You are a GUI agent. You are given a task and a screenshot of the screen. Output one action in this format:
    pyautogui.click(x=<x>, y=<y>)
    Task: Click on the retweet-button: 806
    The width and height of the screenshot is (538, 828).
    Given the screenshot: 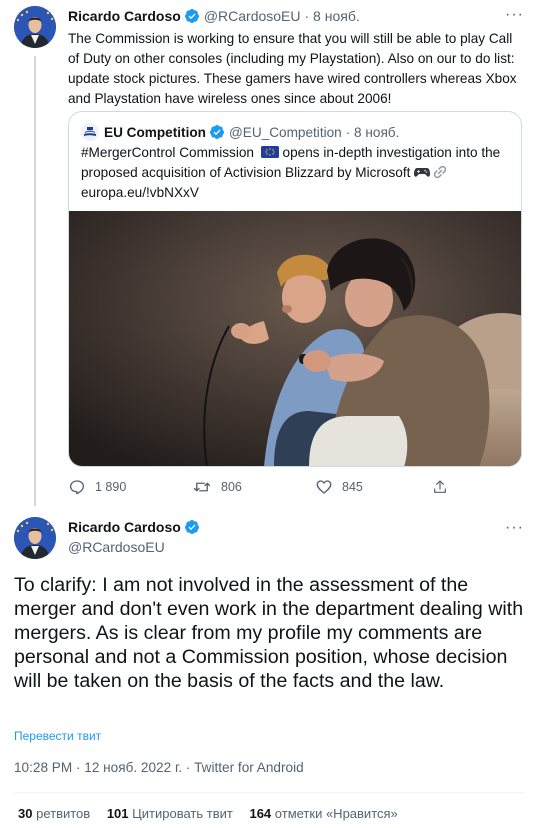 What is the action you would take?
    pyautogui.click(x=217, y=487)
    